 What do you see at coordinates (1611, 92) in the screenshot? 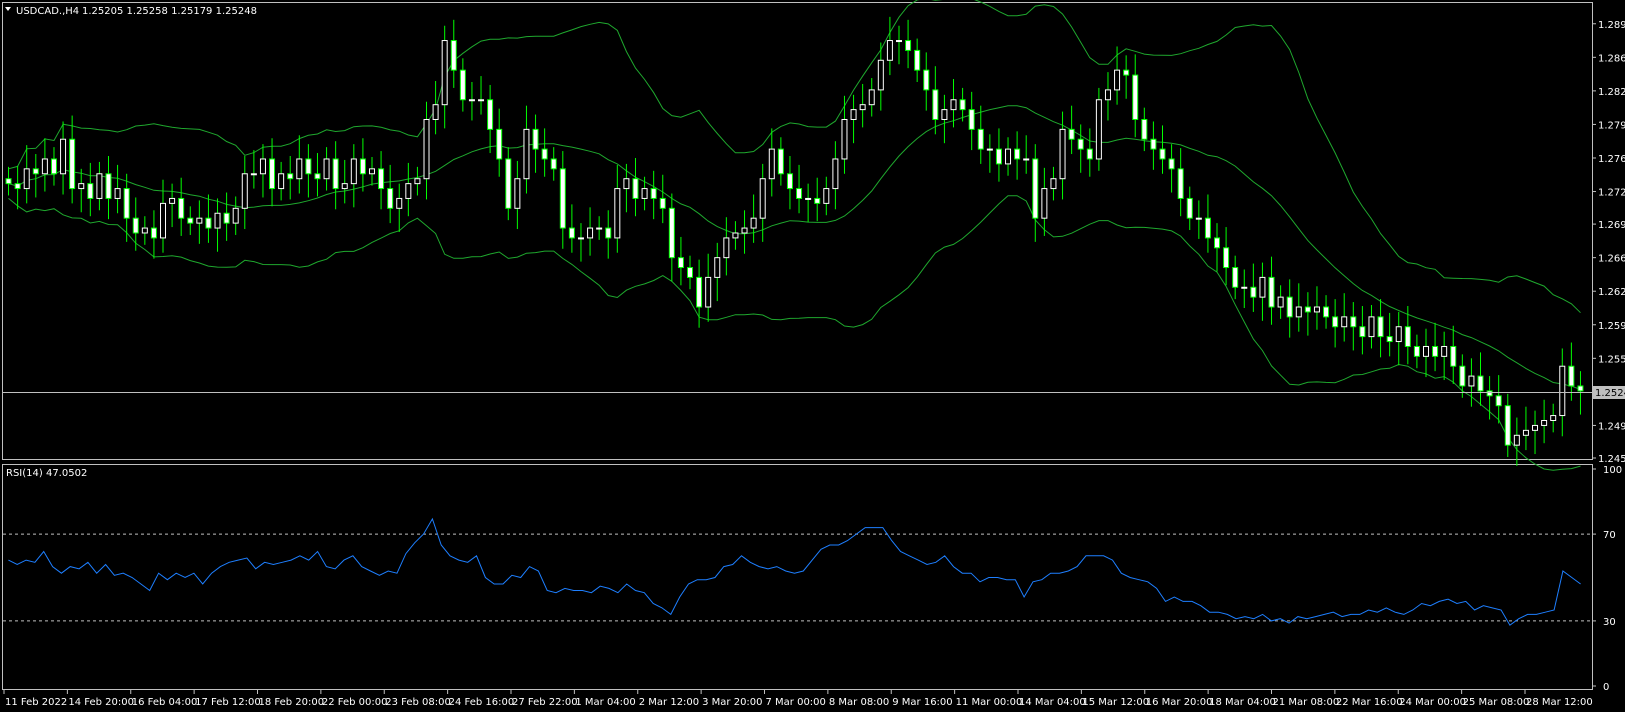
I see `price-tick-label: 1.28290` at bounding box center [1611, 92].